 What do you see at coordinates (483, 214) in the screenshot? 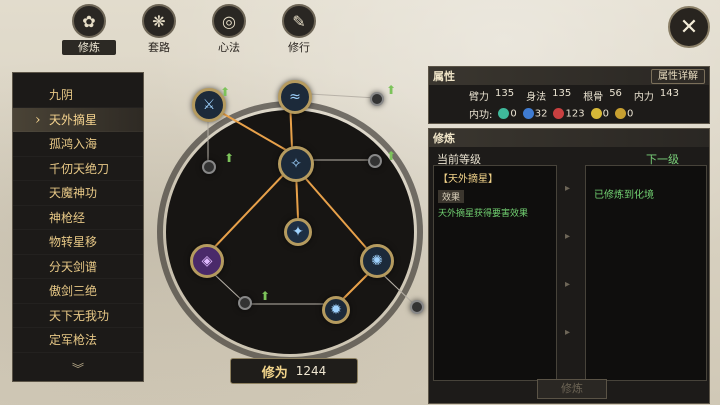
I see `effect-text: 天外摘星获得要害效果` at bounding box center [483, 214].